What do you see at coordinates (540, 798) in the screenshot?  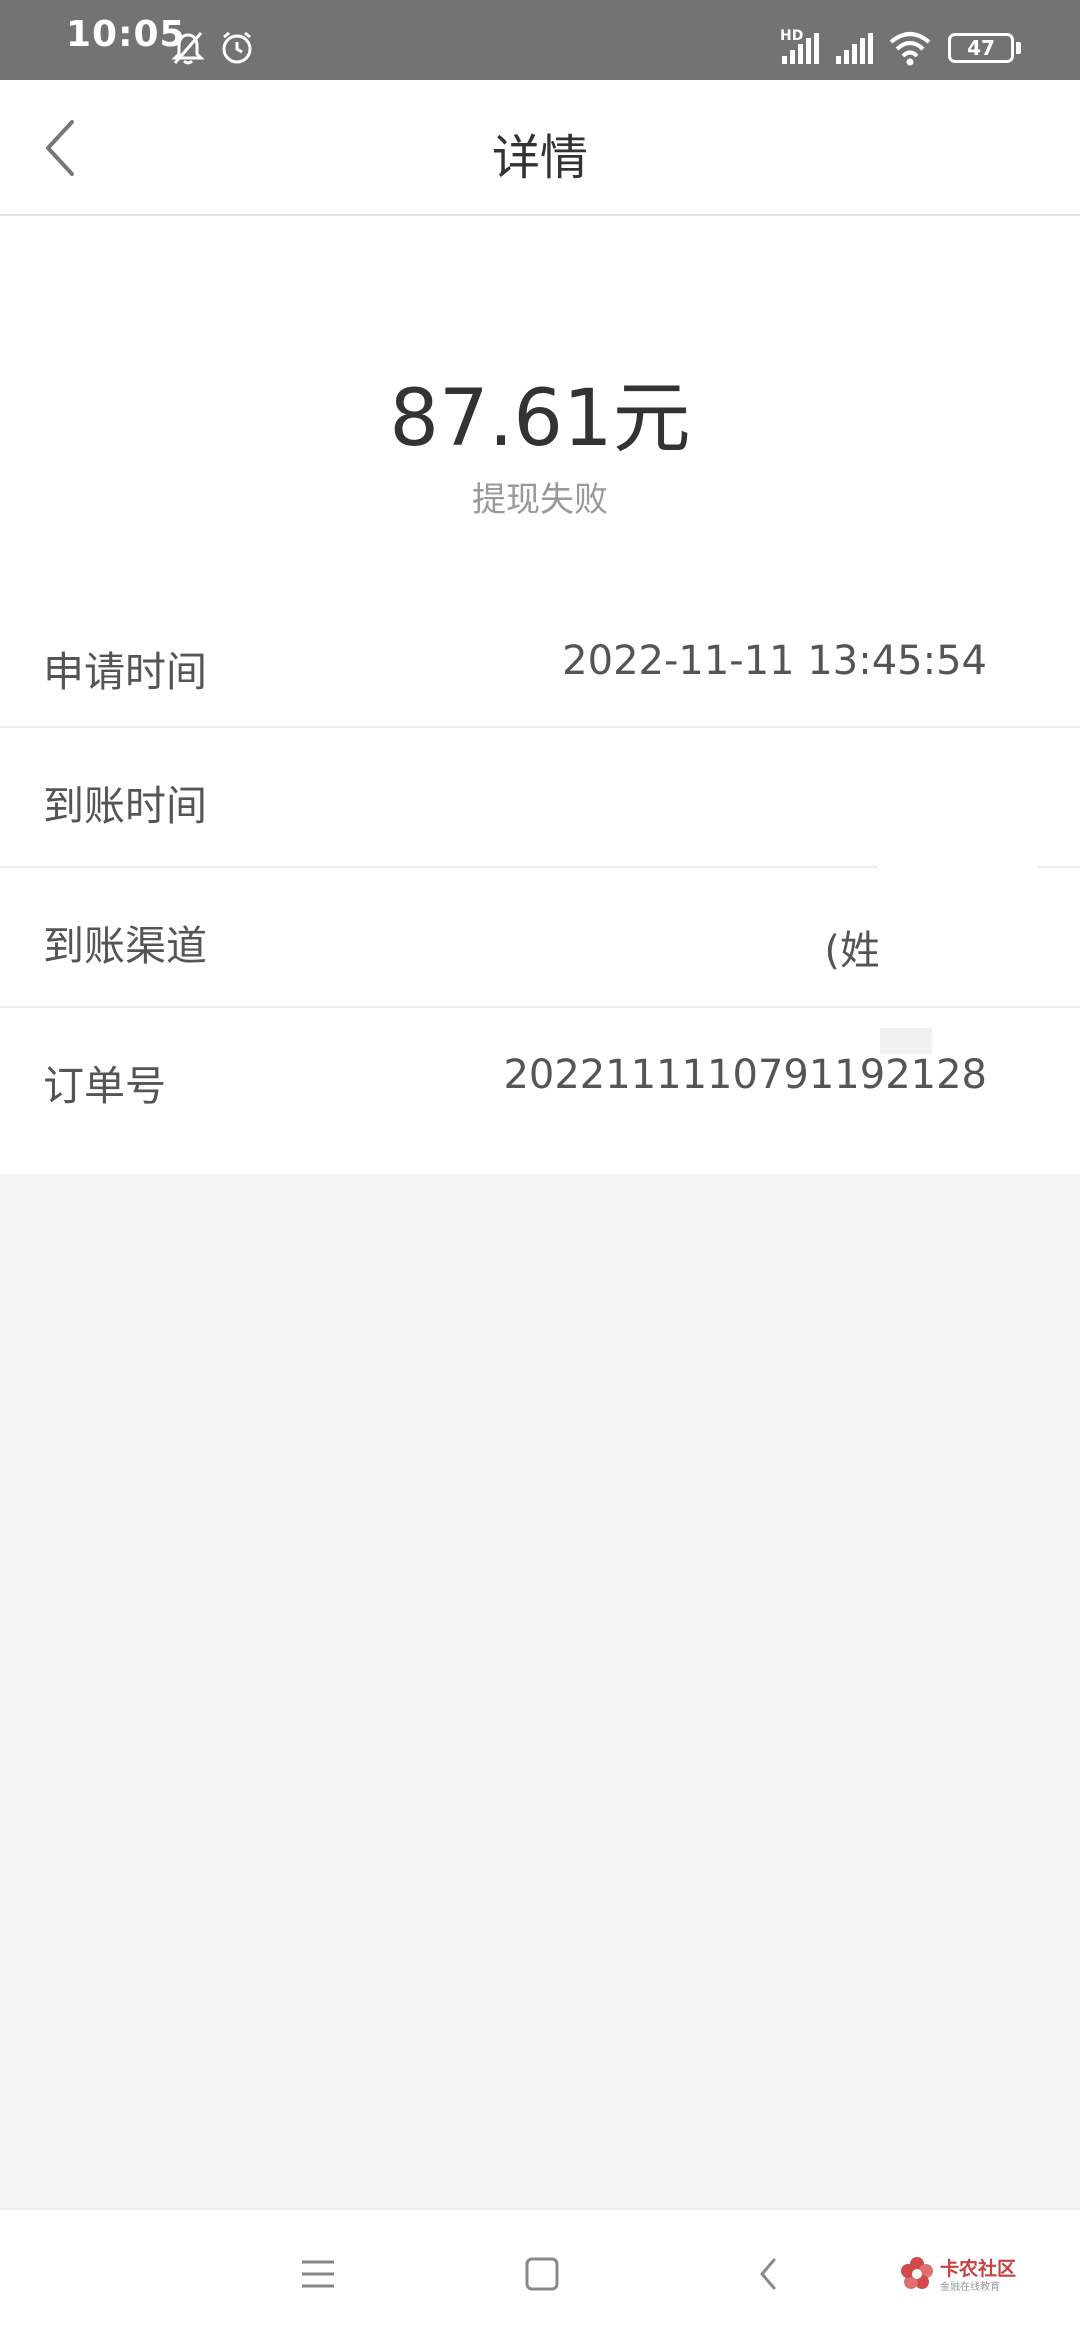 I see `detail-row-arrival-time: 到账时间` at bounding box center [540, 798].